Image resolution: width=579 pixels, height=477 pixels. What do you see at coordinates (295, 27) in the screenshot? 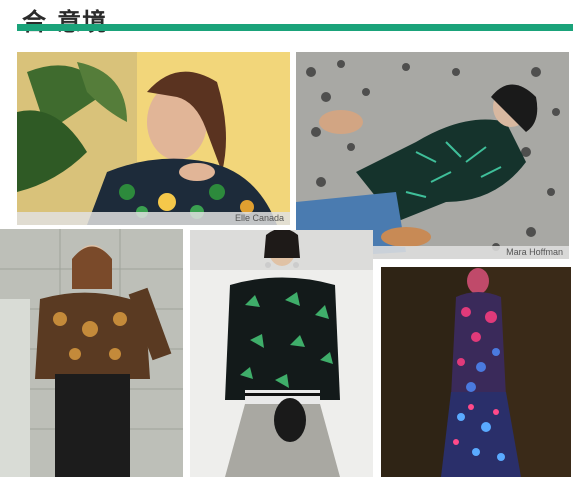
I see `title-underline-bar` at bounding box center [295, 27].